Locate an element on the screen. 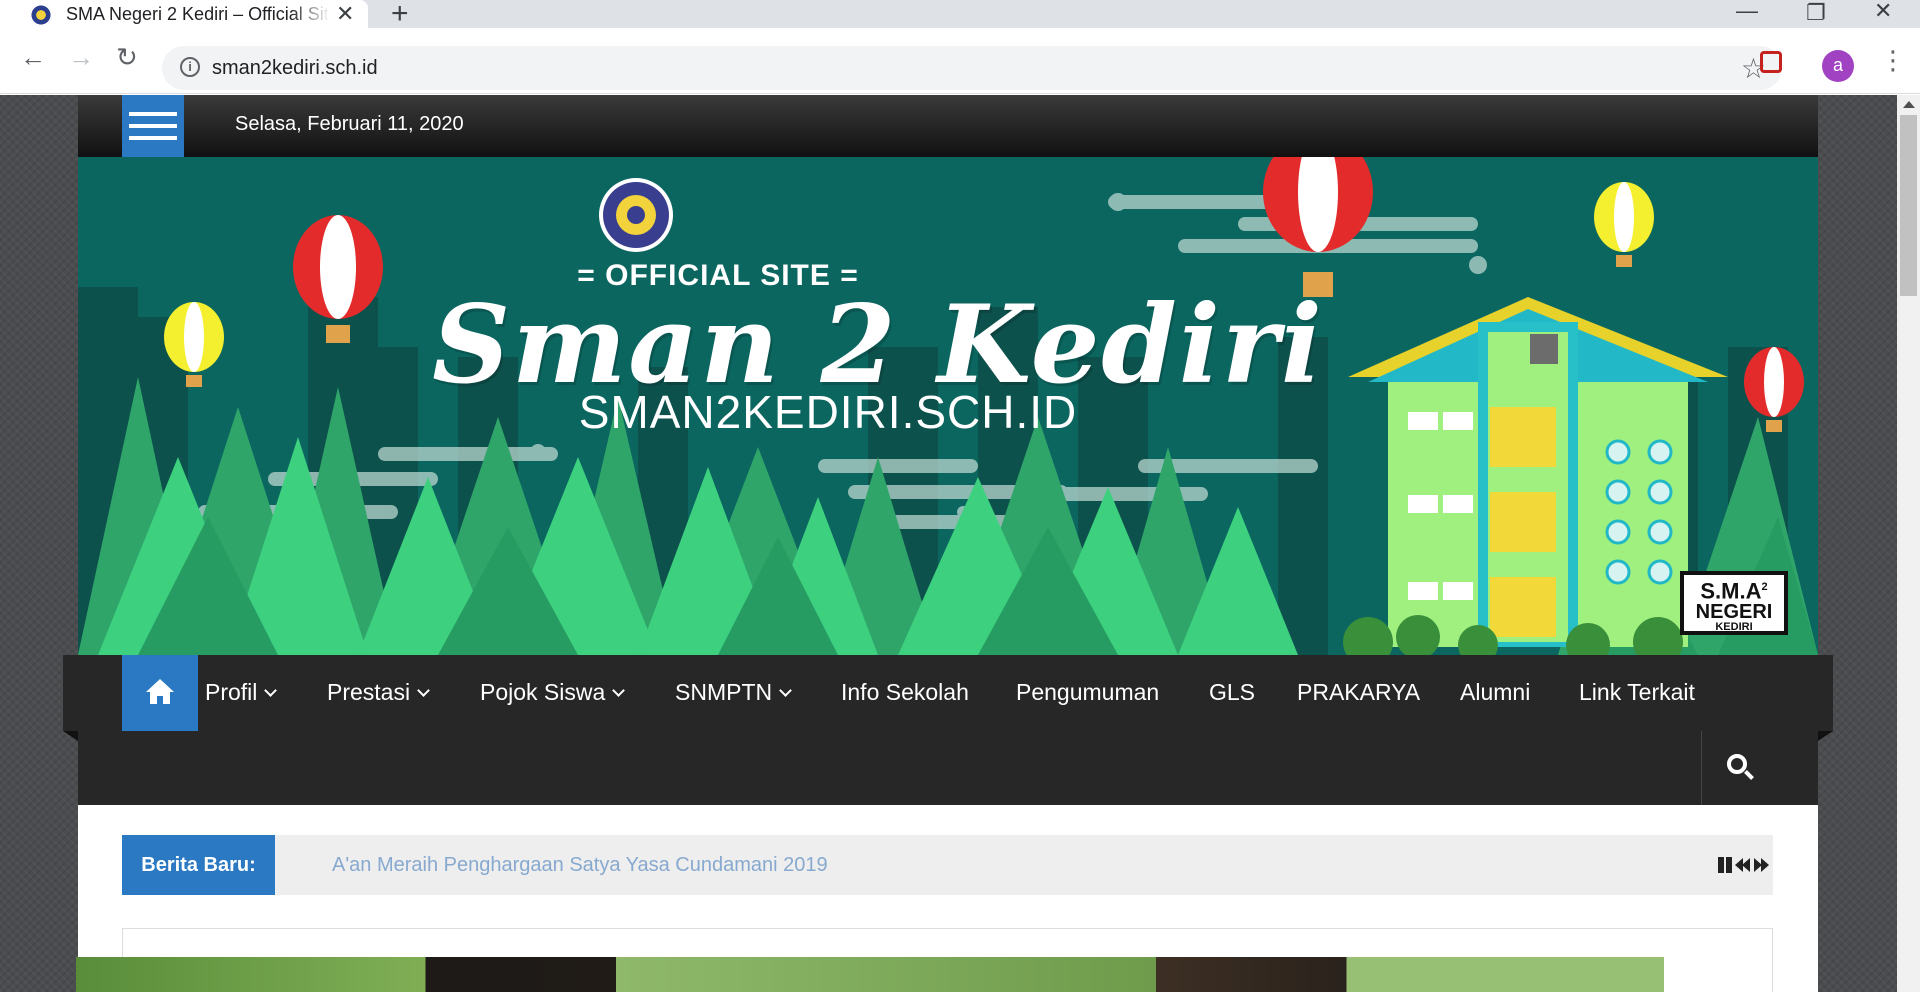  site-info-icon: i is located at coordinates (190, 67).